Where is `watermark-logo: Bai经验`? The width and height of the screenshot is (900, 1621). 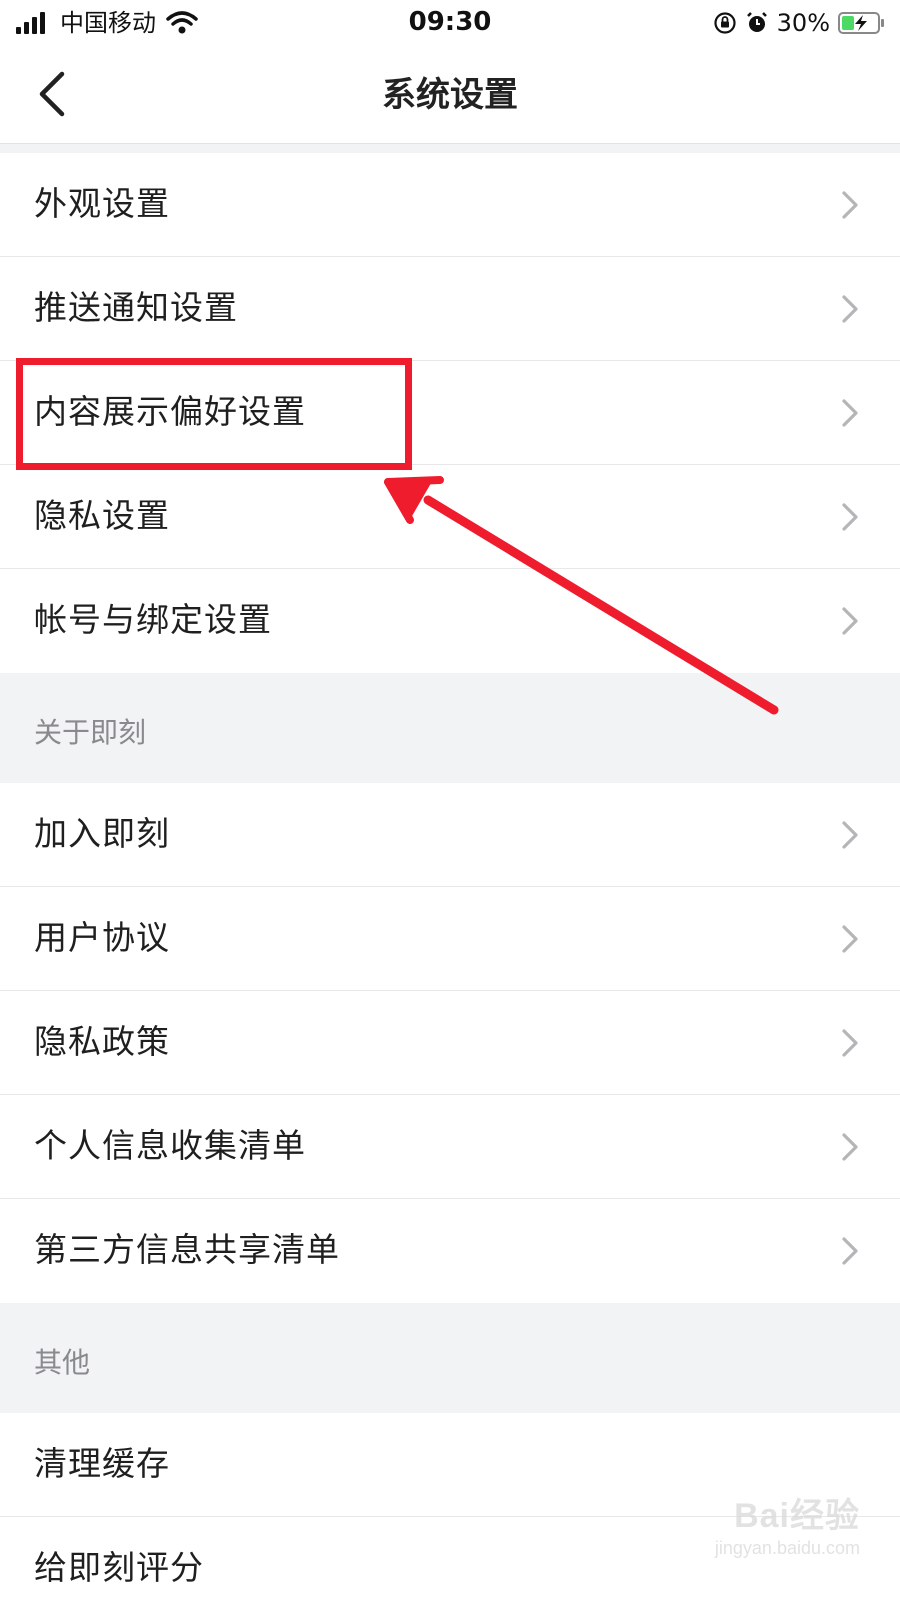 watermark-logo: Bai经验 is located at coordinates (797, 1512).